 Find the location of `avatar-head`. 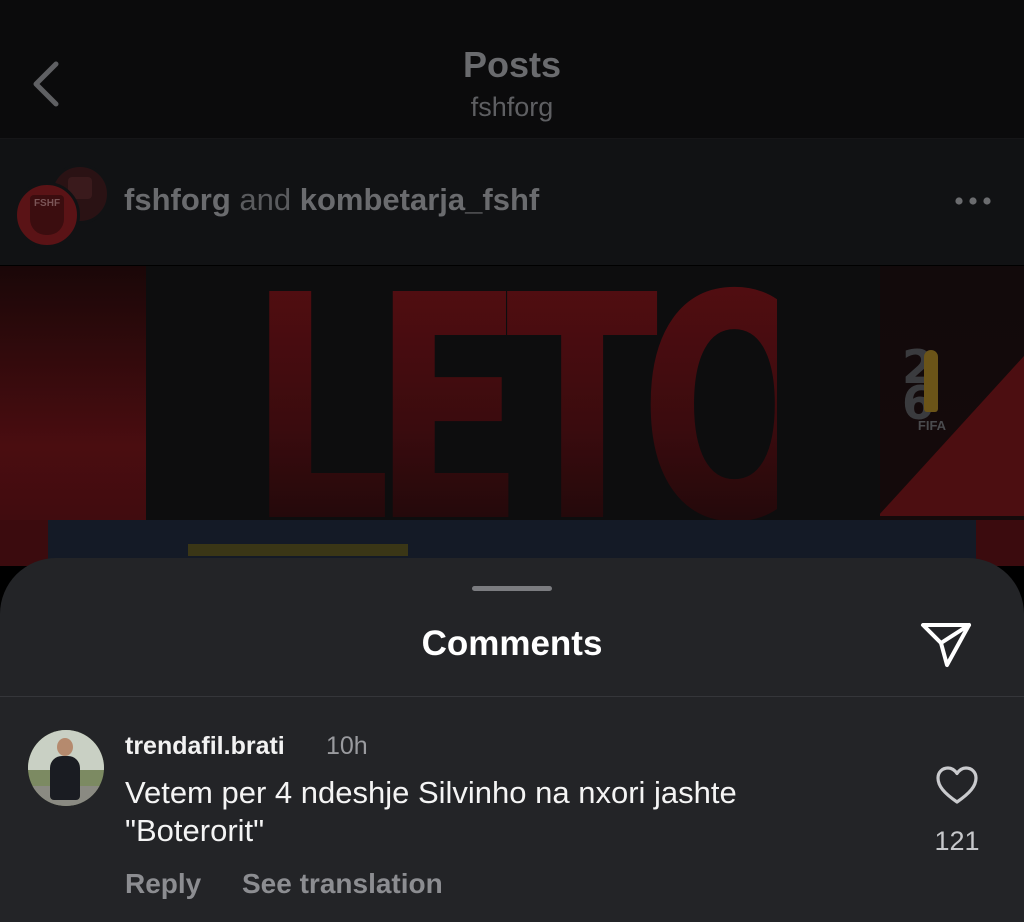

avatar-head is located at coordinates (65, 747).